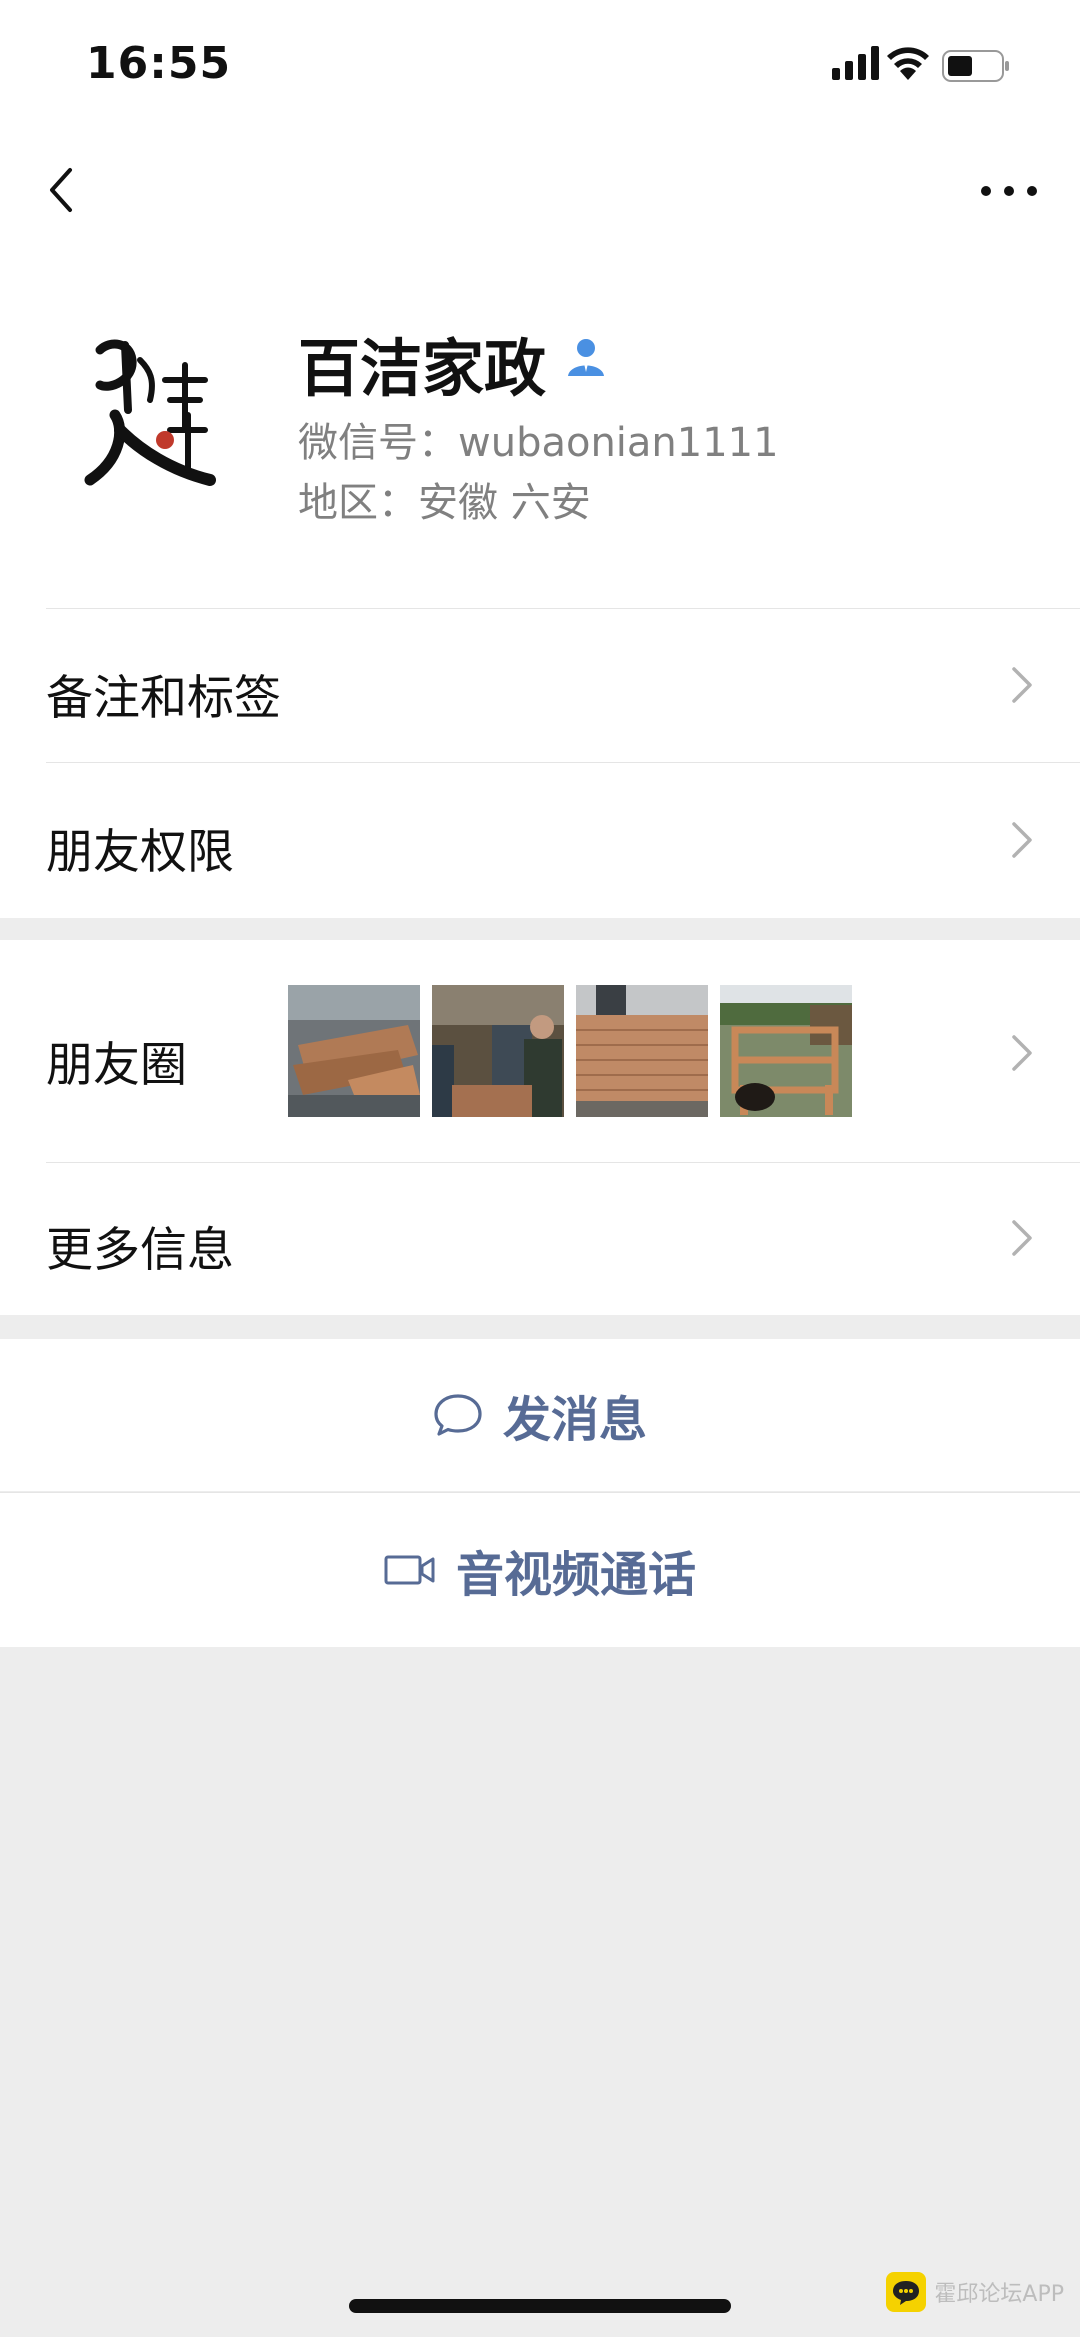  What do you see at coordinates (140, 852) in the screenshot?
I see `row-label: 朋友权限` at bounding box center [140, 852].